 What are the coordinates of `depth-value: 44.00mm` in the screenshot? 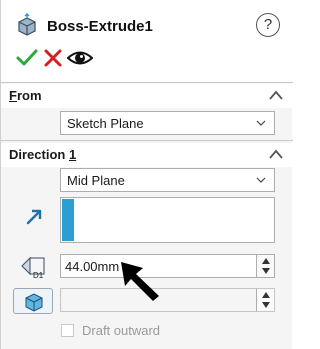 It's located at (92, 266).